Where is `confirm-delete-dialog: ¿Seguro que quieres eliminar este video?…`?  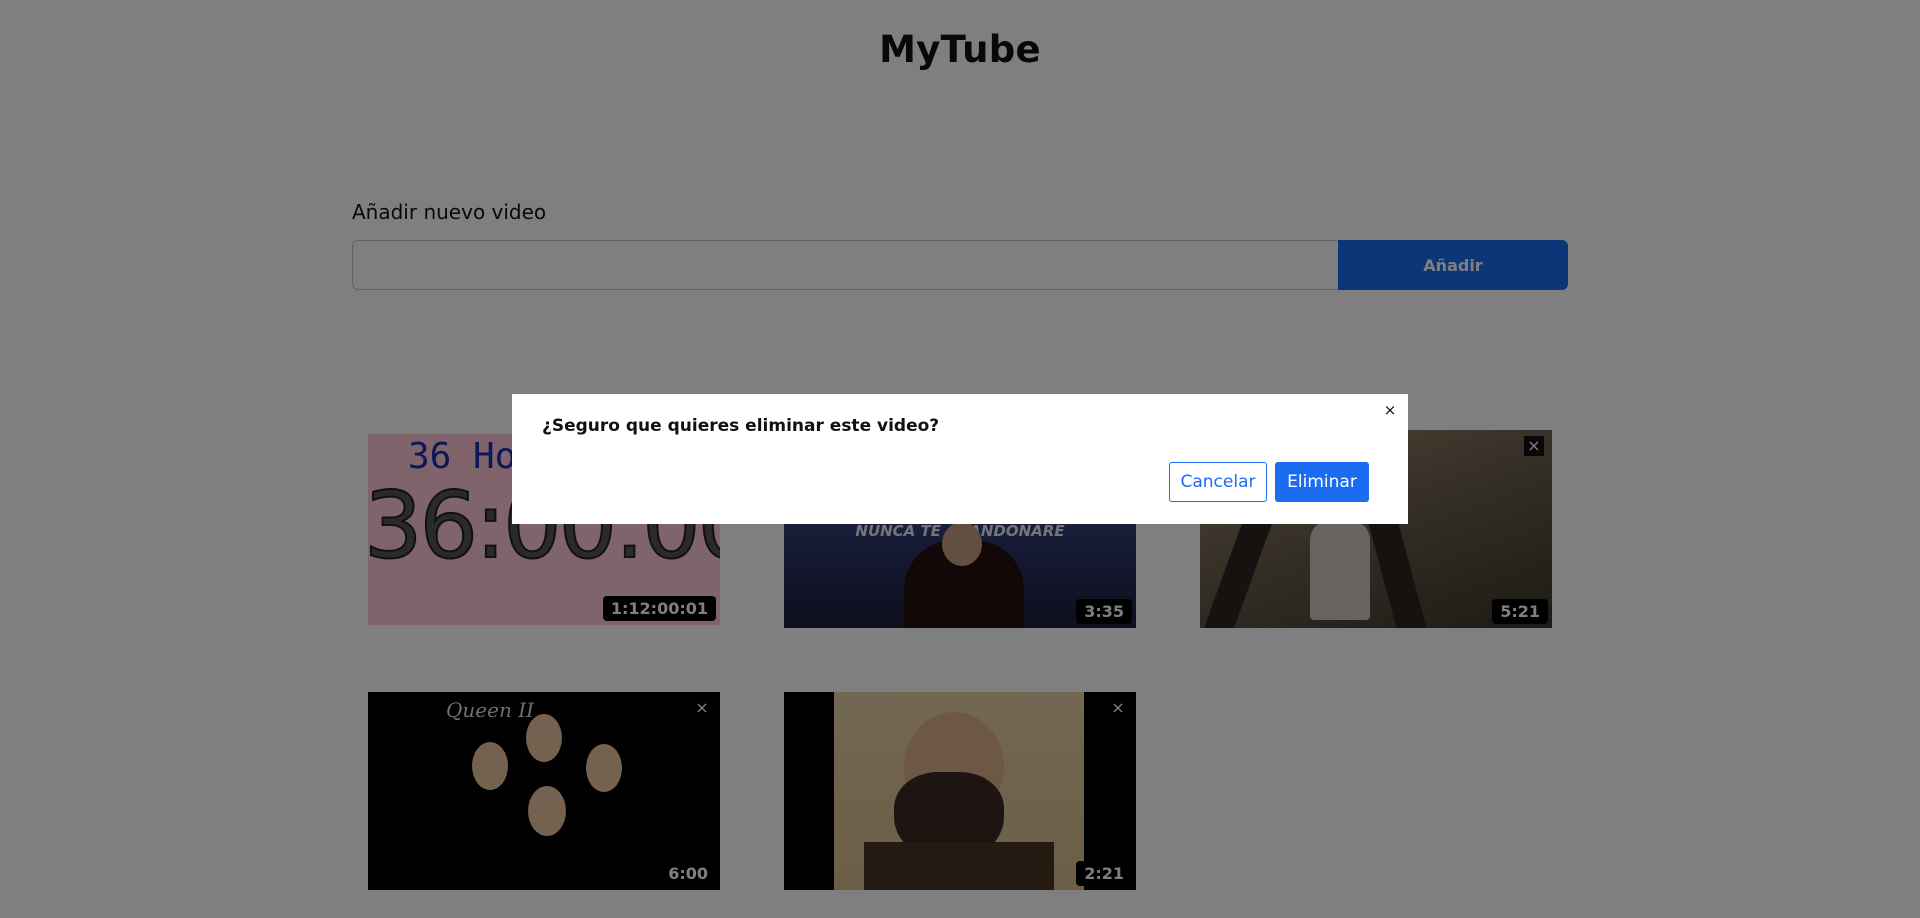
confirm-delete-dialog: ¿Seguro que quieres eliminar este video?… is located at coordinates (960, 459).